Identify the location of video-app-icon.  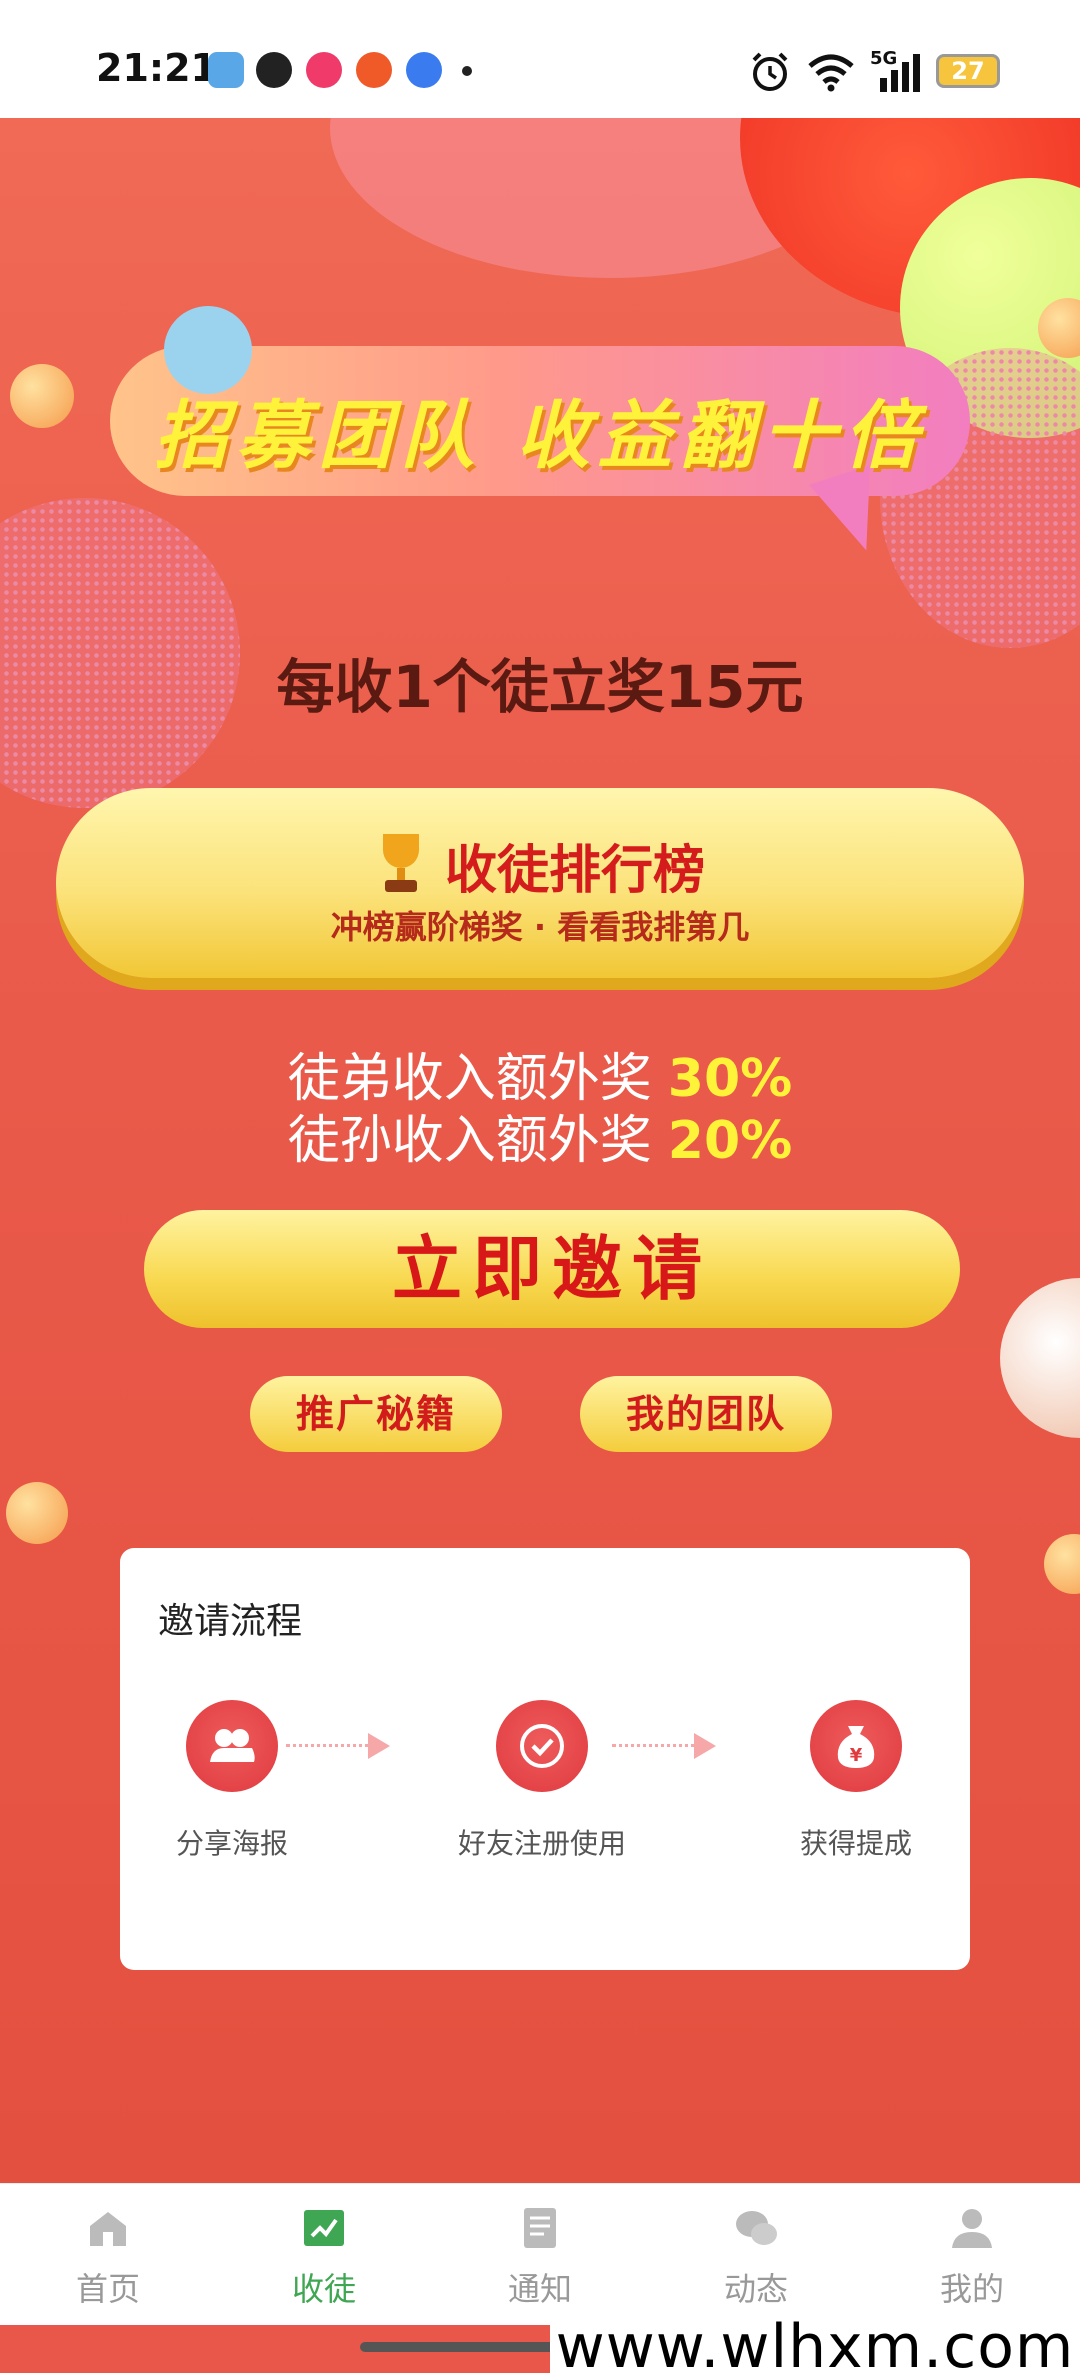
(324, 70).